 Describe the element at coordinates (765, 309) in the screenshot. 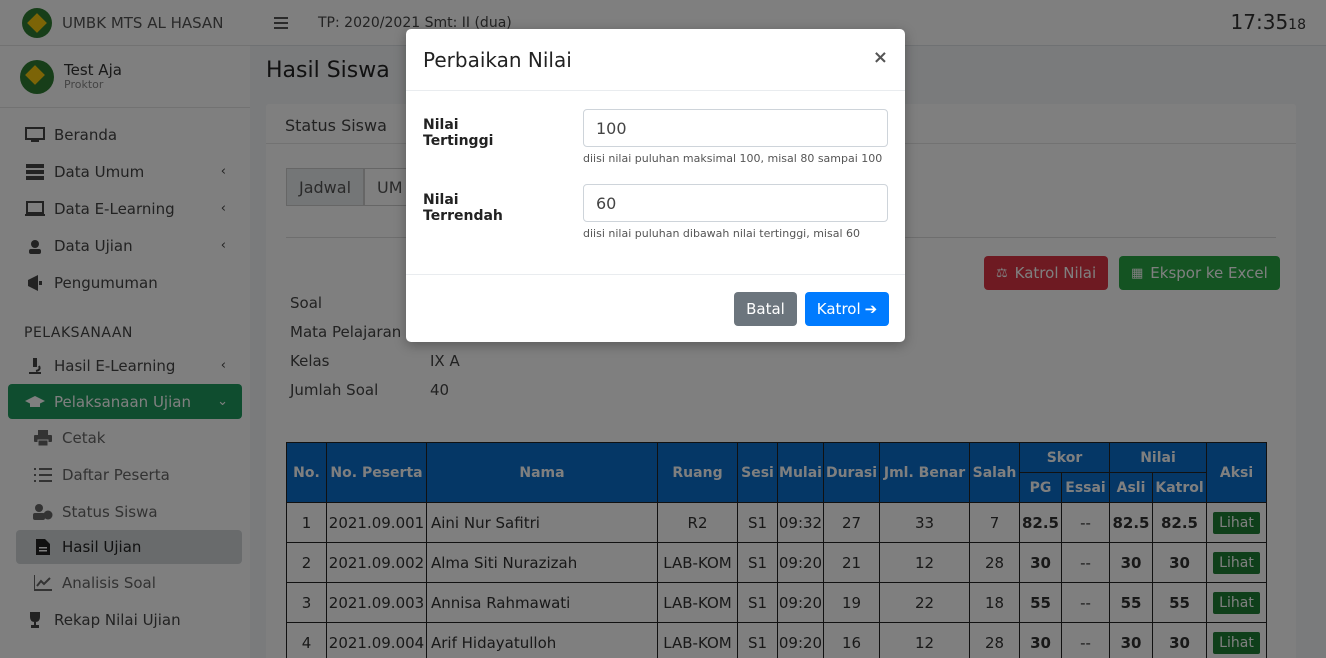

I see `cancel-button: Batal` at that location.